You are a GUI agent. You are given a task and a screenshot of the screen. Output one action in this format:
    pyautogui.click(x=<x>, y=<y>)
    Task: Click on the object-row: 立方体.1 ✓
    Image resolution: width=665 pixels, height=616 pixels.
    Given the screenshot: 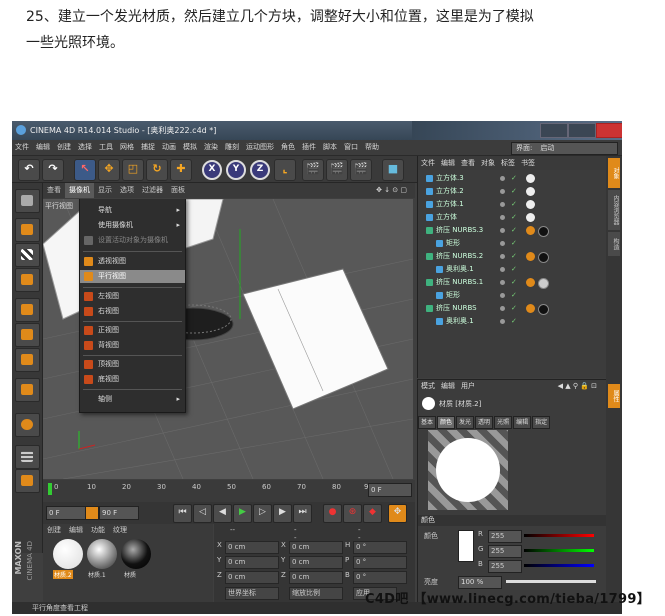 What is the action you would take?
    pyautogui.click(x=512, y=204)
    